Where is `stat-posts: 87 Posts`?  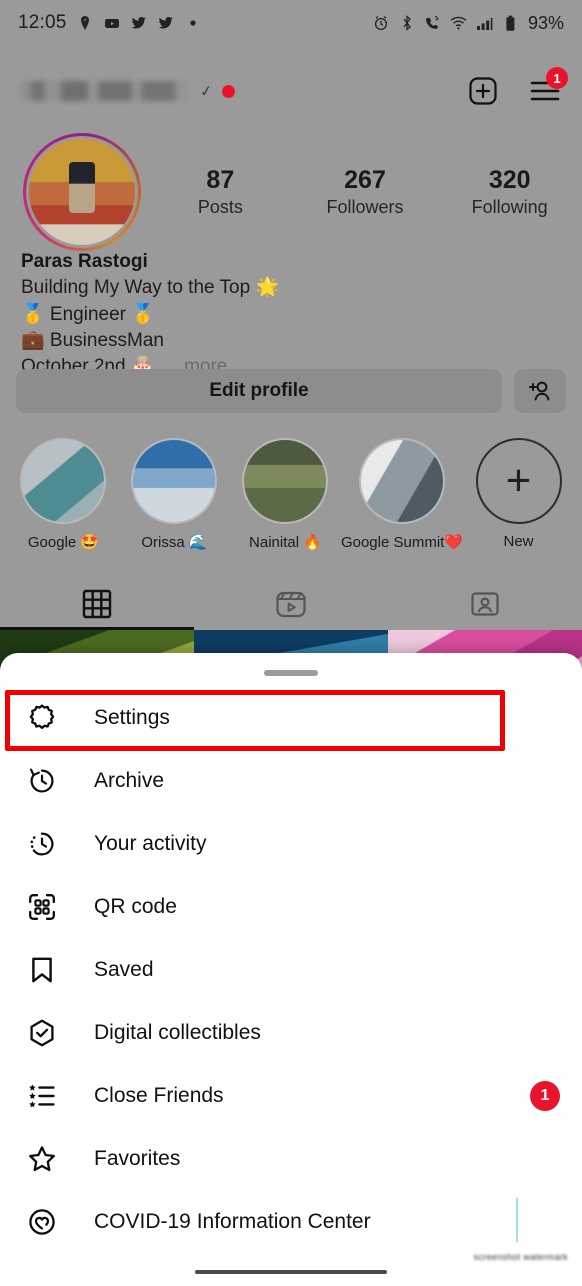 stat-posts: 87 Posts is located at coordinates (220, 192).